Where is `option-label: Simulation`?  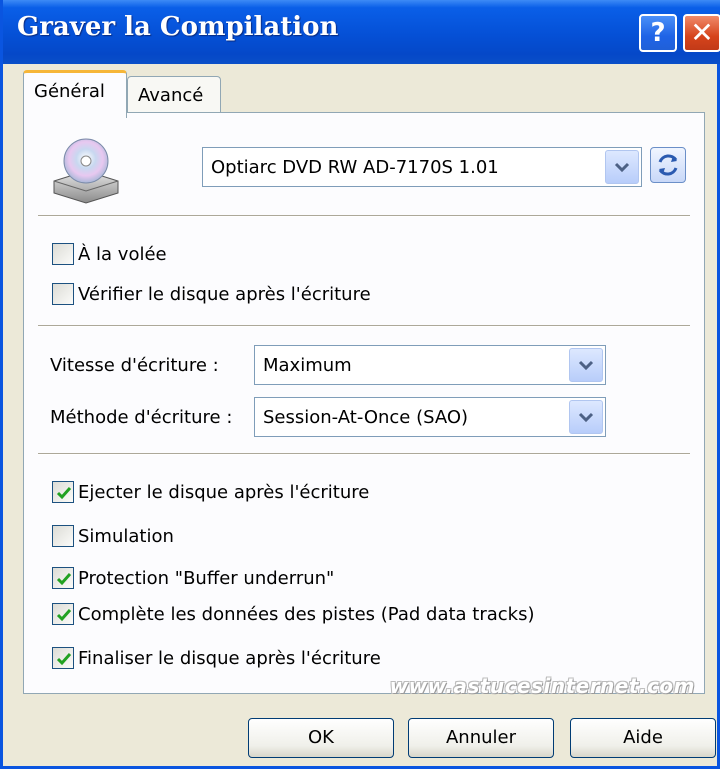
option-label: Simulation is located at coordinates (126, 536).